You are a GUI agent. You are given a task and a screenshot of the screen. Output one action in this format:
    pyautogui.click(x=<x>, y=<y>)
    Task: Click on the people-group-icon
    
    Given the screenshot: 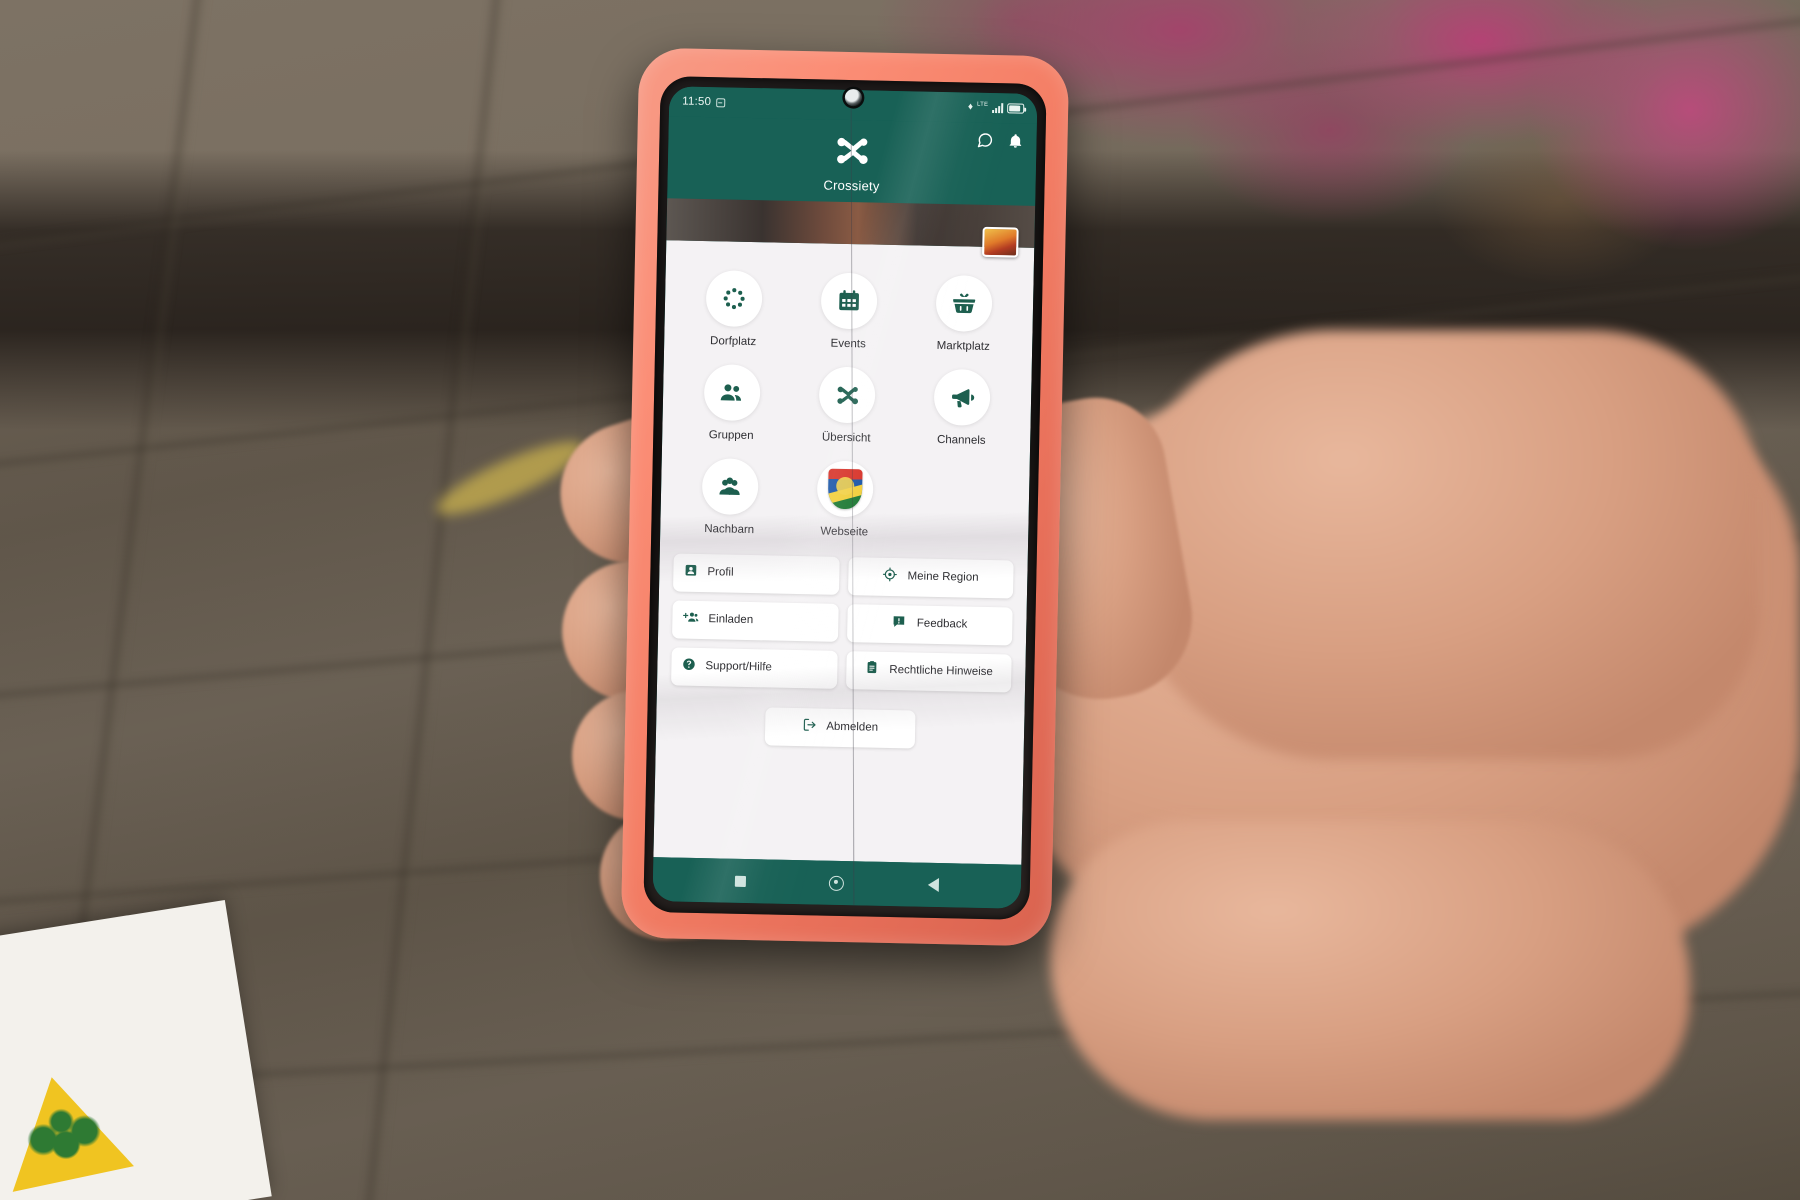 What is the action you would take?
    pyautogui.click(x=732, y=393)
    